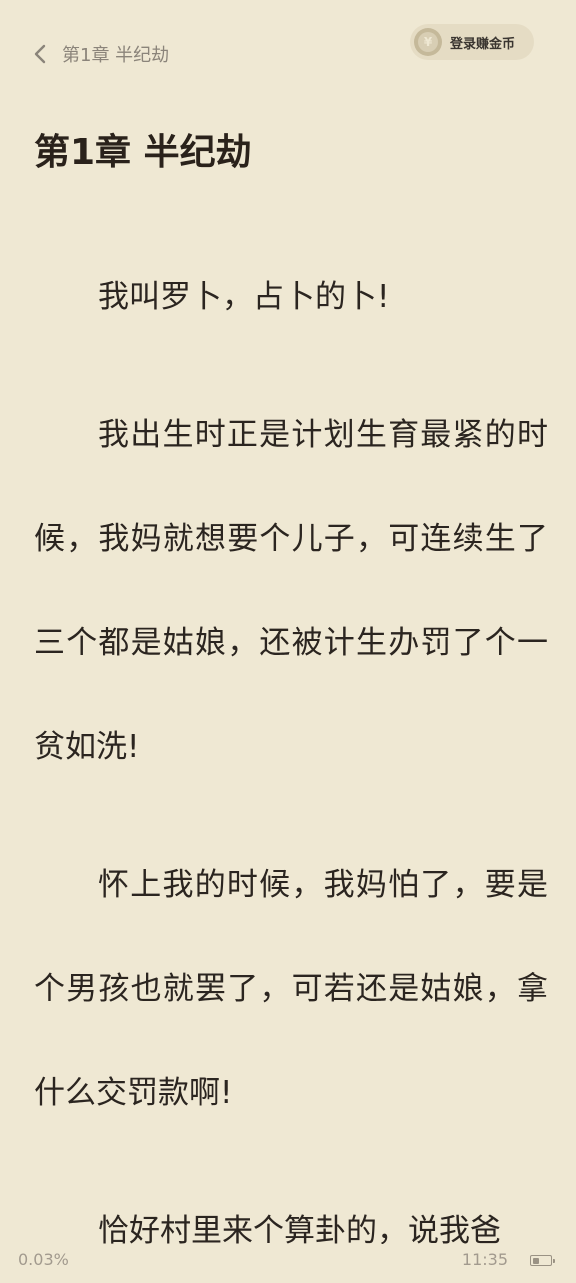  I want to click on top-bar: 第1章 半纪劫 ¥ 登录赚金币, so click(288, 50).